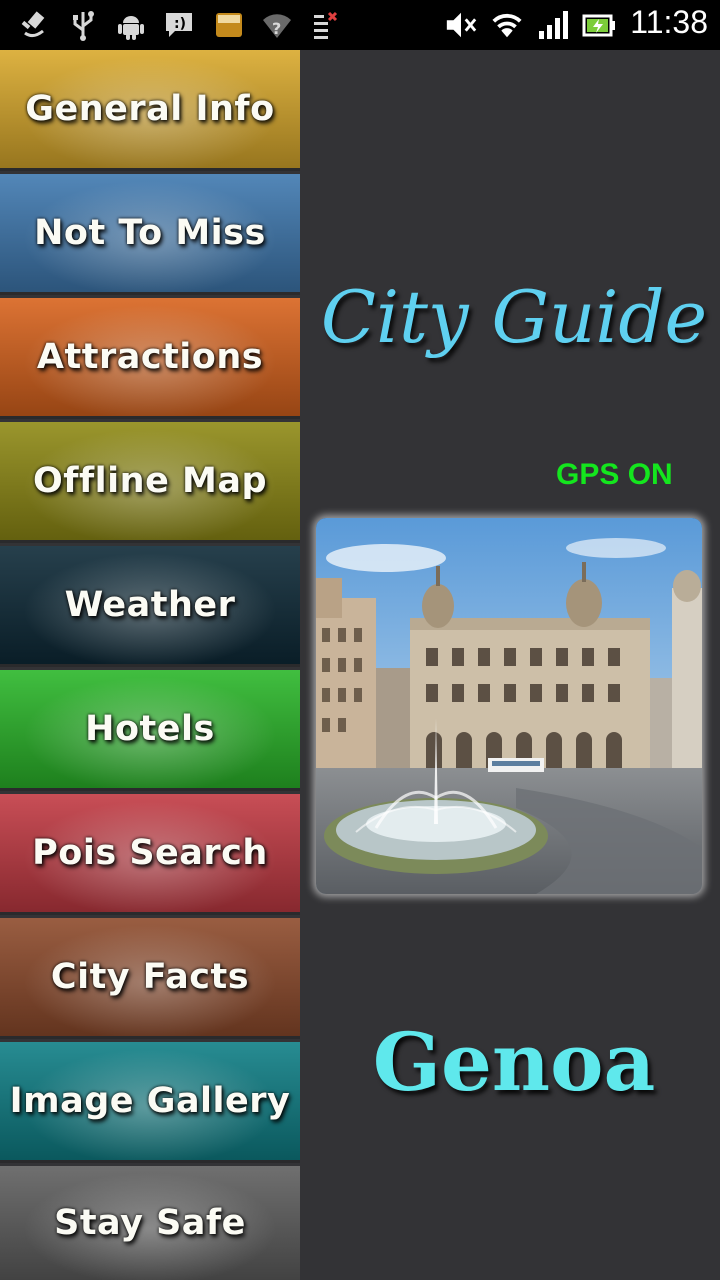 This screenshot has width=720, height=1280. I want to click on menu-item-label: Image Gallery, so click(150, 1101).